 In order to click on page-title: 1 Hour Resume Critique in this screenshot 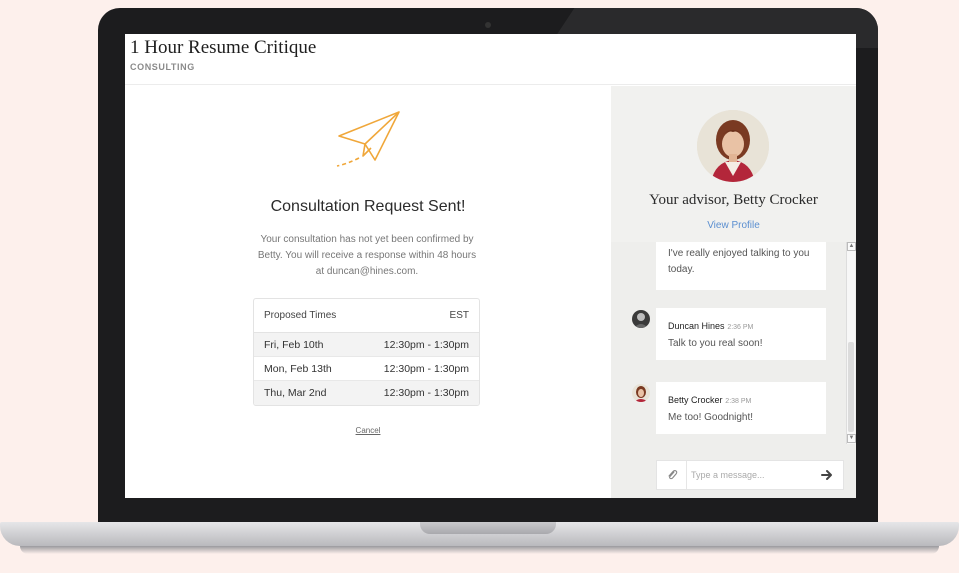, I will do `click(223, 47)`.